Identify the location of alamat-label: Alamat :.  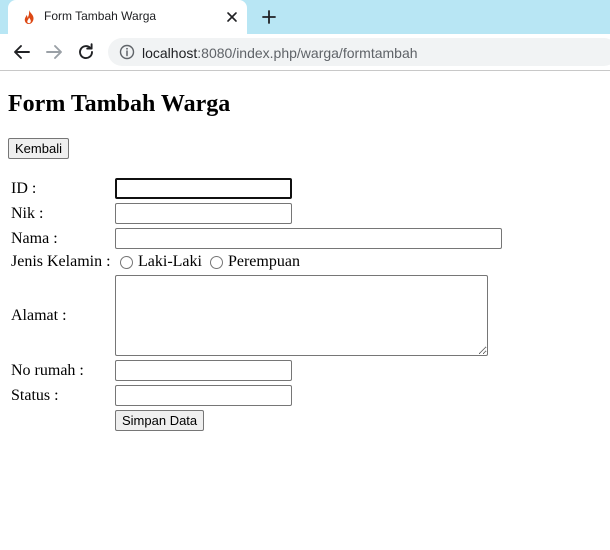
(39, 315).